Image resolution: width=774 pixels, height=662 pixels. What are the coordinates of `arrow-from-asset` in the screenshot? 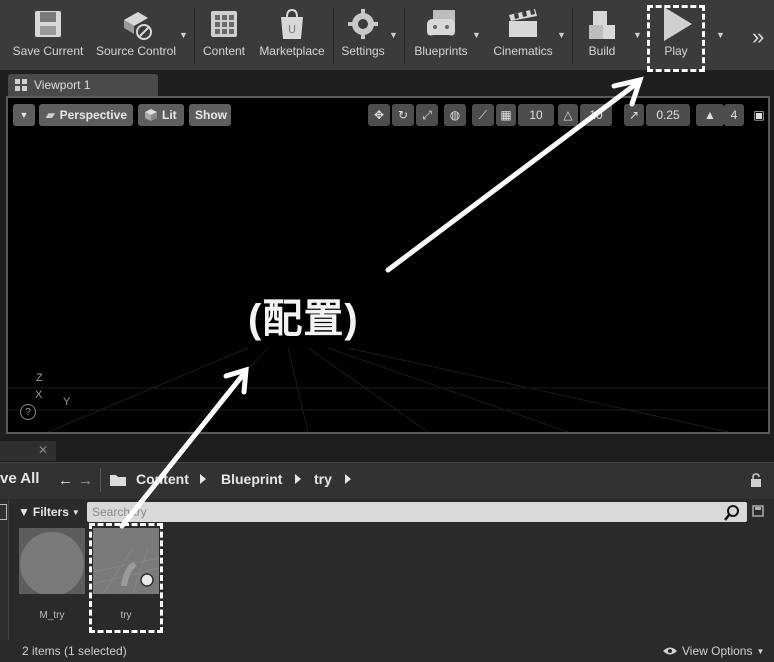 It's located at (182, 451).